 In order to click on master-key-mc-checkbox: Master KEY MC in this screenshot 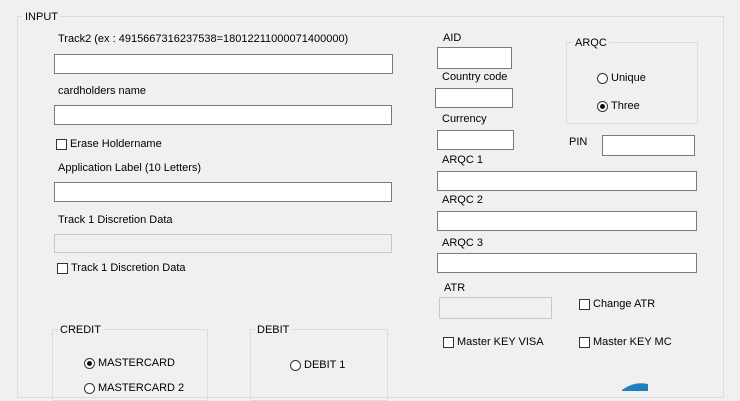, I will do `click(625, 342)`.